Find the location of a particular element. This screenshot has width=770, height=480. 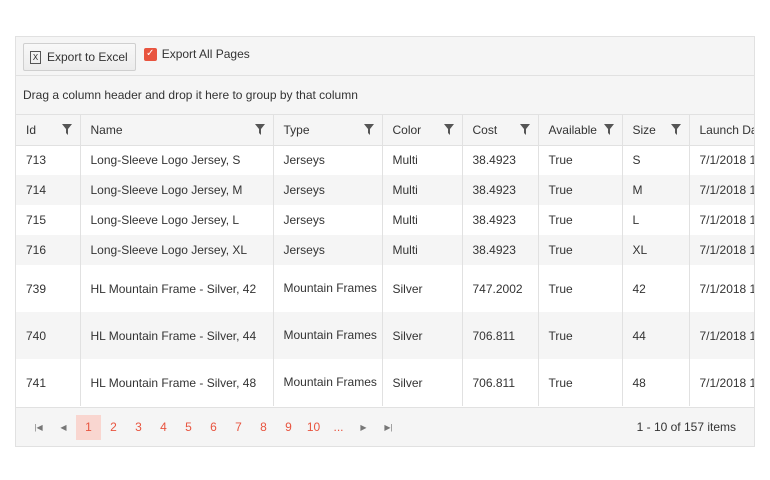

page-9-button: 9 is located at coordinates (288, 427).